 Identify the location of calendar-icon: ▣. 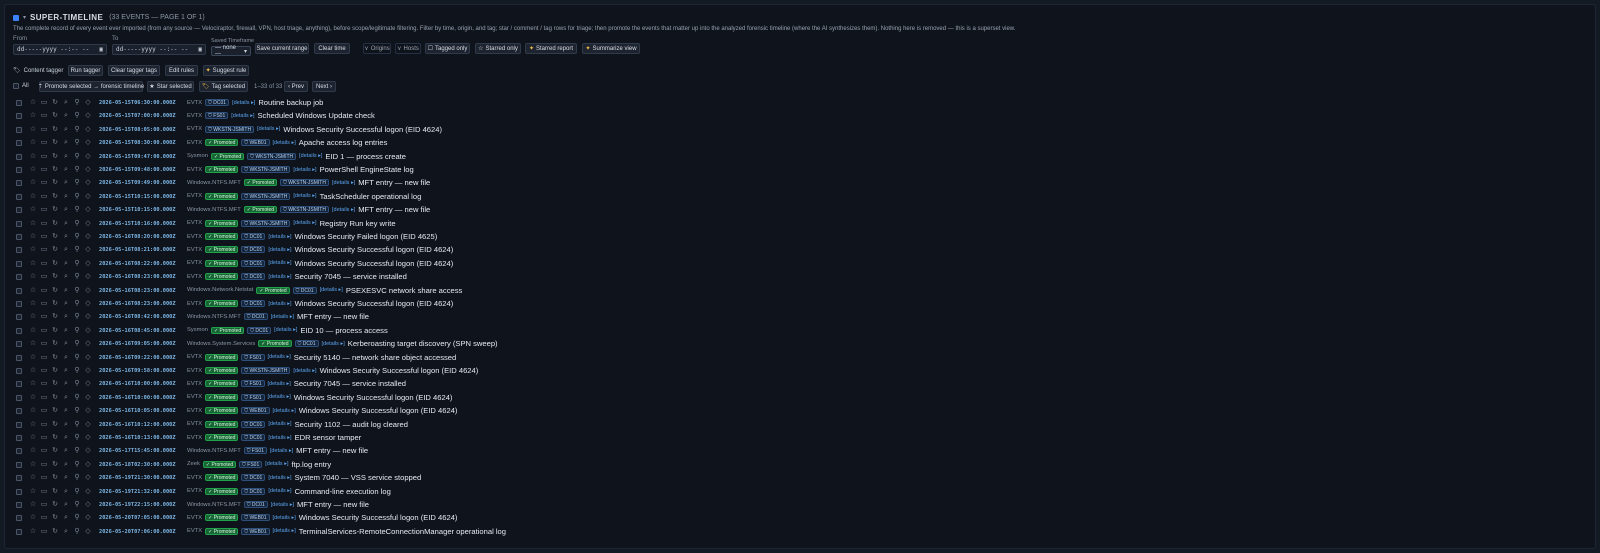
(200, 49).